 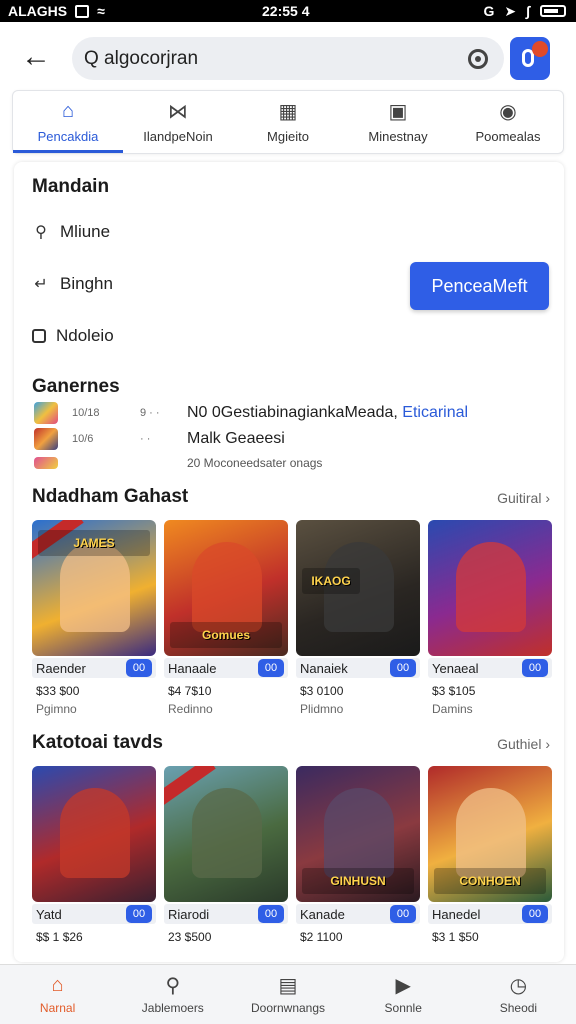 I want to click on genre-text: N0 0GestiabinagiankaMeada, Eticarinal, so click(x=327, y=413).